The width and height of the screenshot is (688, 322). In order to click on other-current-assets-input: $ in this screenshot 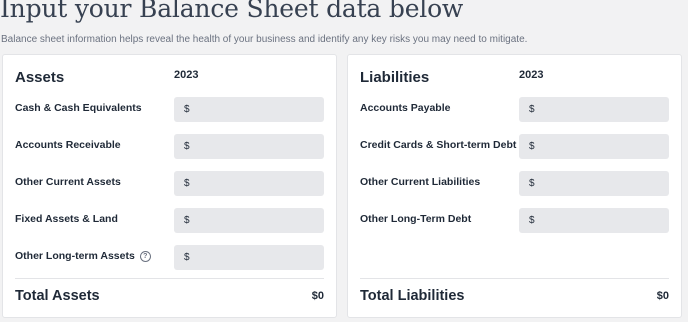, I will do `click(249, 183)`.